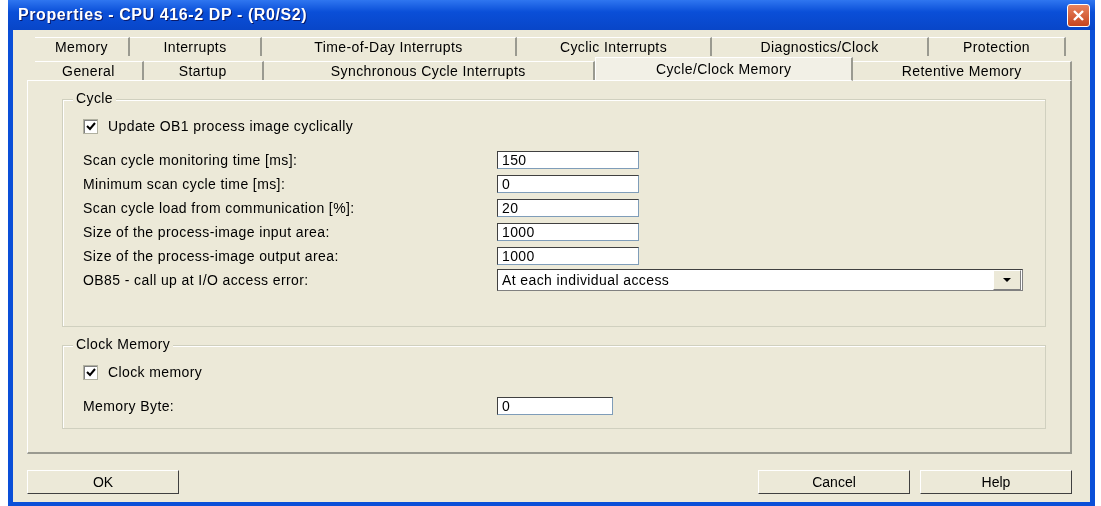 The width and height of the screenshot is (1101, 506). What do you see at coordinates (231, 126) in the screenshot?
I see `checkbox-label: Update OB1 process image cyclically` at bounding box center [231, 126].